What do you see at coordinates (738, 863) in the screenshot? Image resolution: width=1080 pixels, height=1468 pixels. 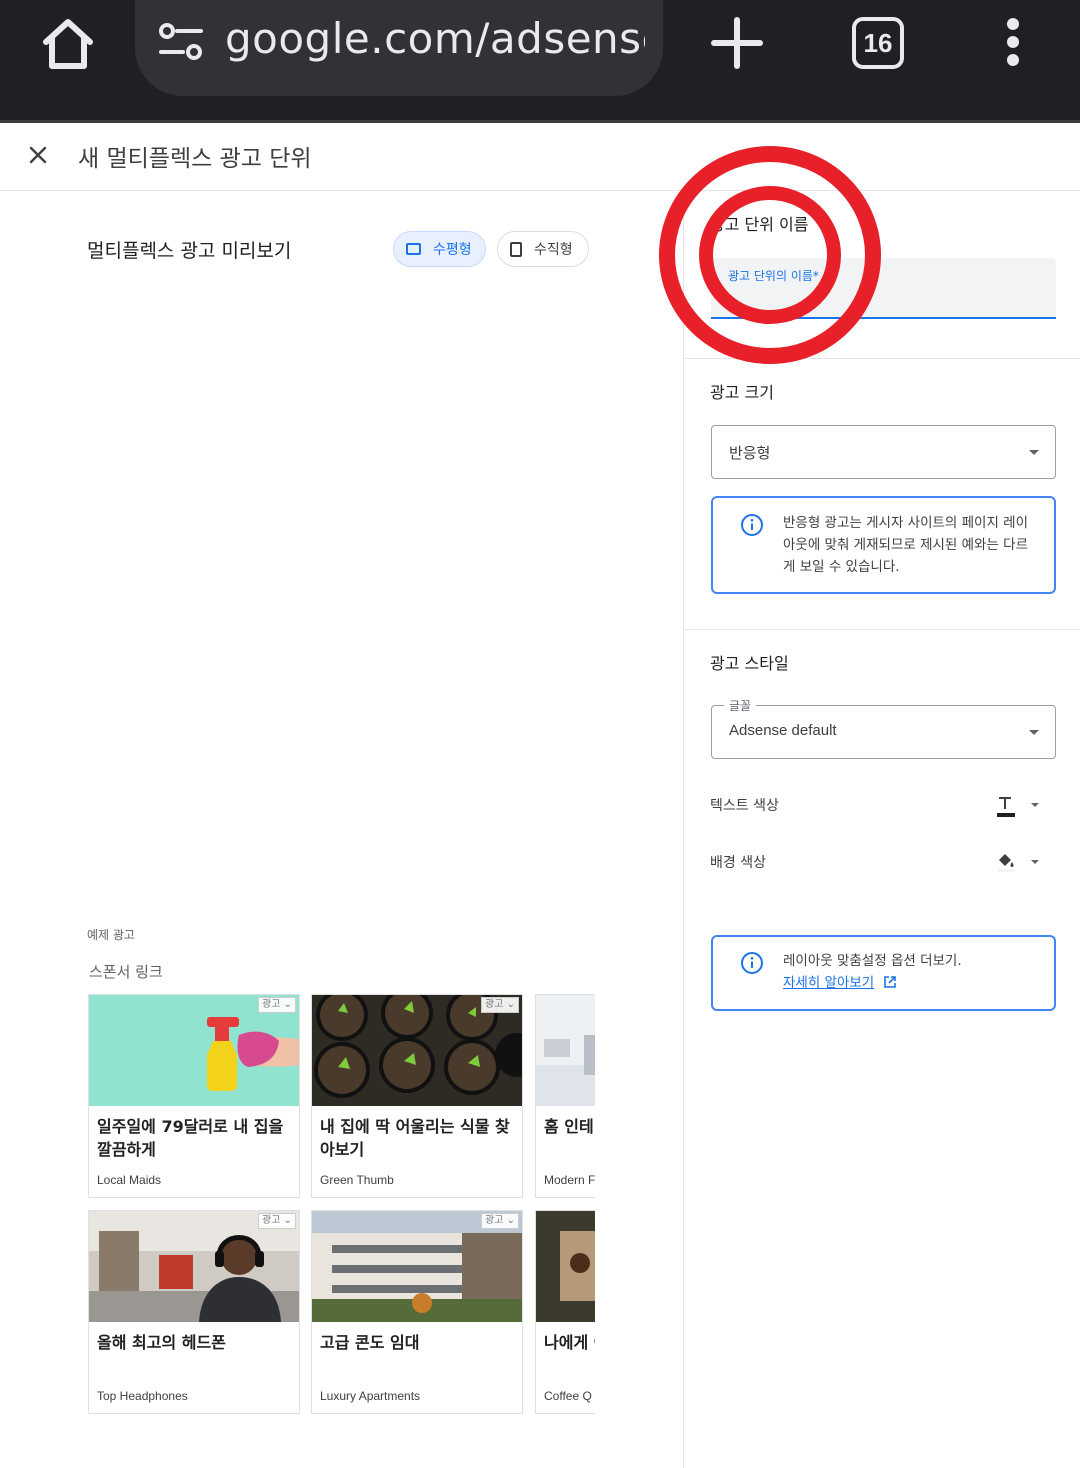 I see `background-color-label: 배경 색상` at bounding box center [738, 863].